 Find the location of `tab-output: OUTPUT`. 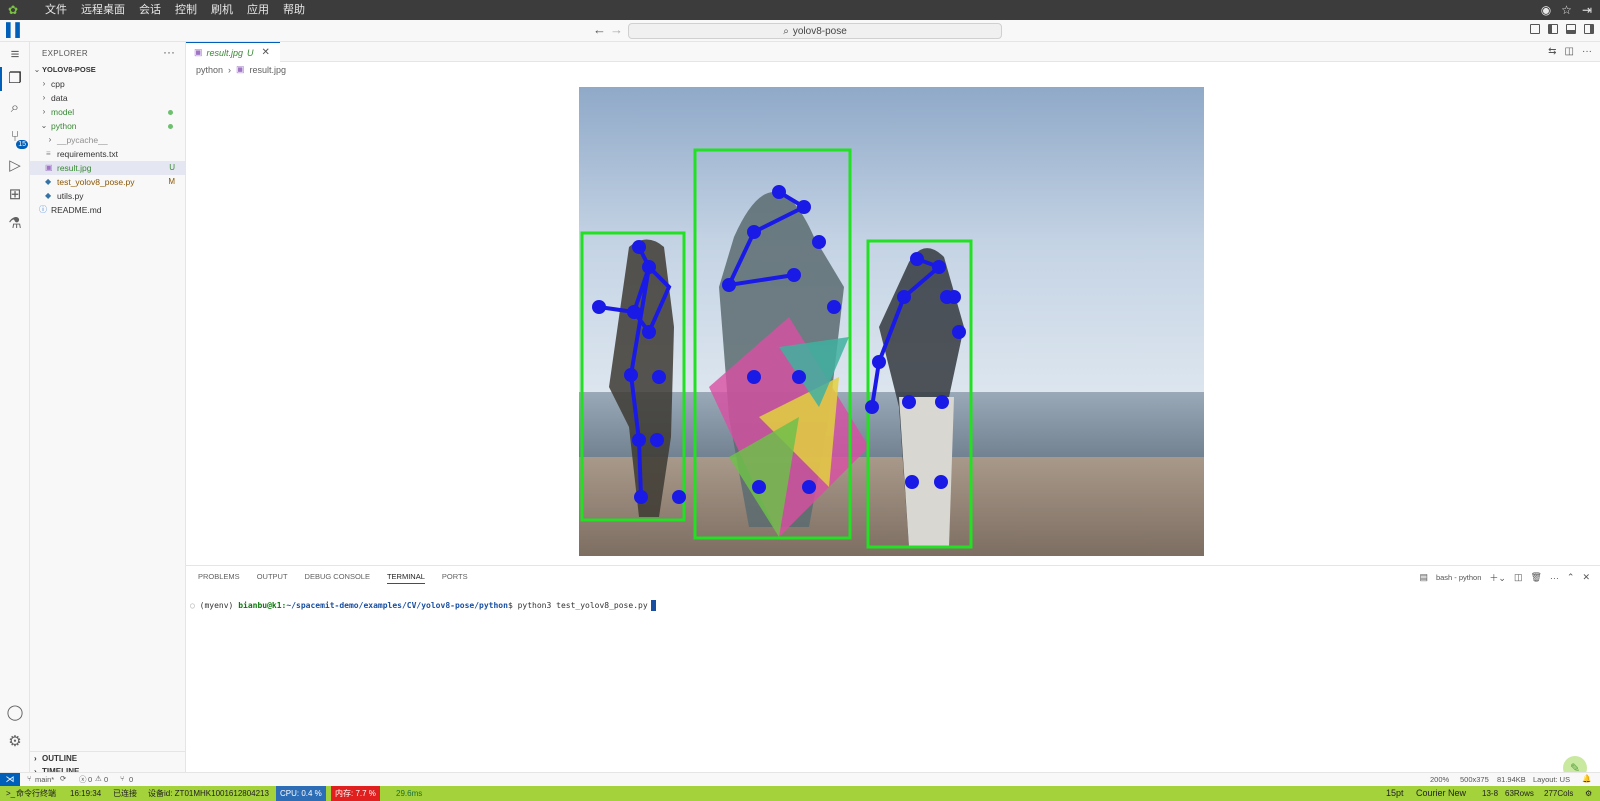

tab-output: OUTPUT is located at coordinates (272, 578).